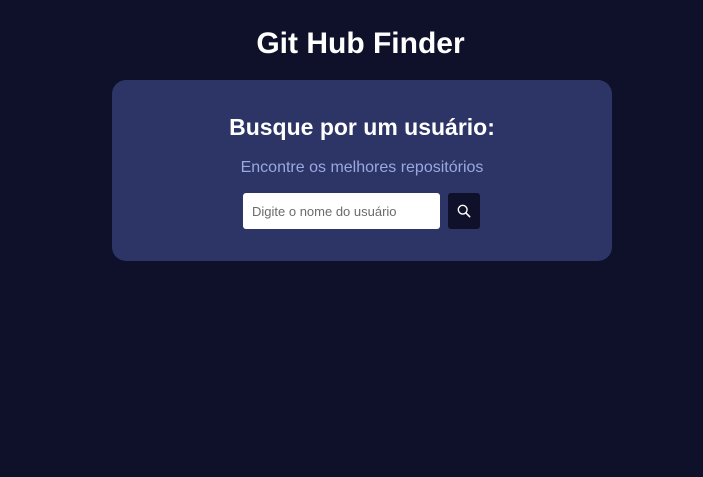 Image resolution: width=703 pixels, height=477 pixels. I want to click on search-button, so click(464, 211).